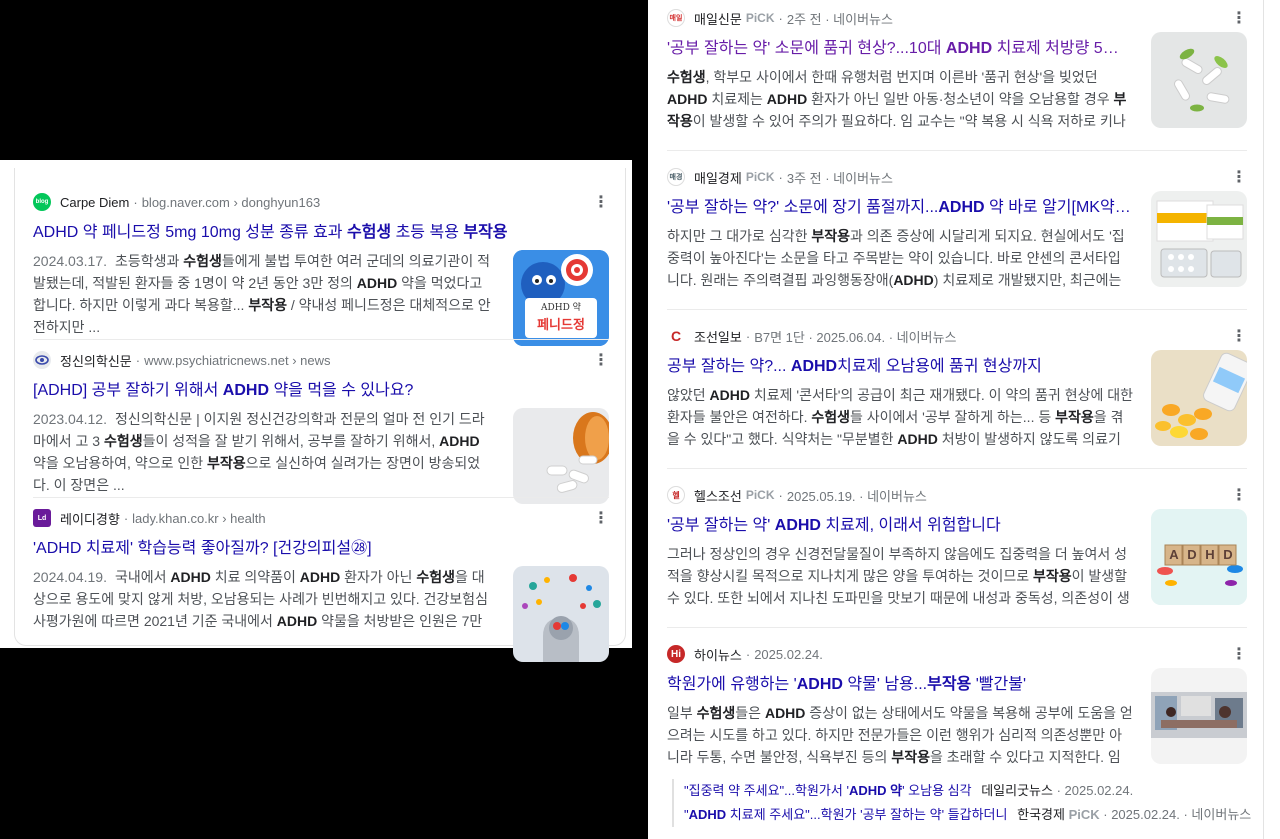 This screenshot has width=1280, height=839. What do you see at coordinates (676, 654) in the screenshot?
I see `source-logo-icon: Hi` at bounding box center [676, 654].